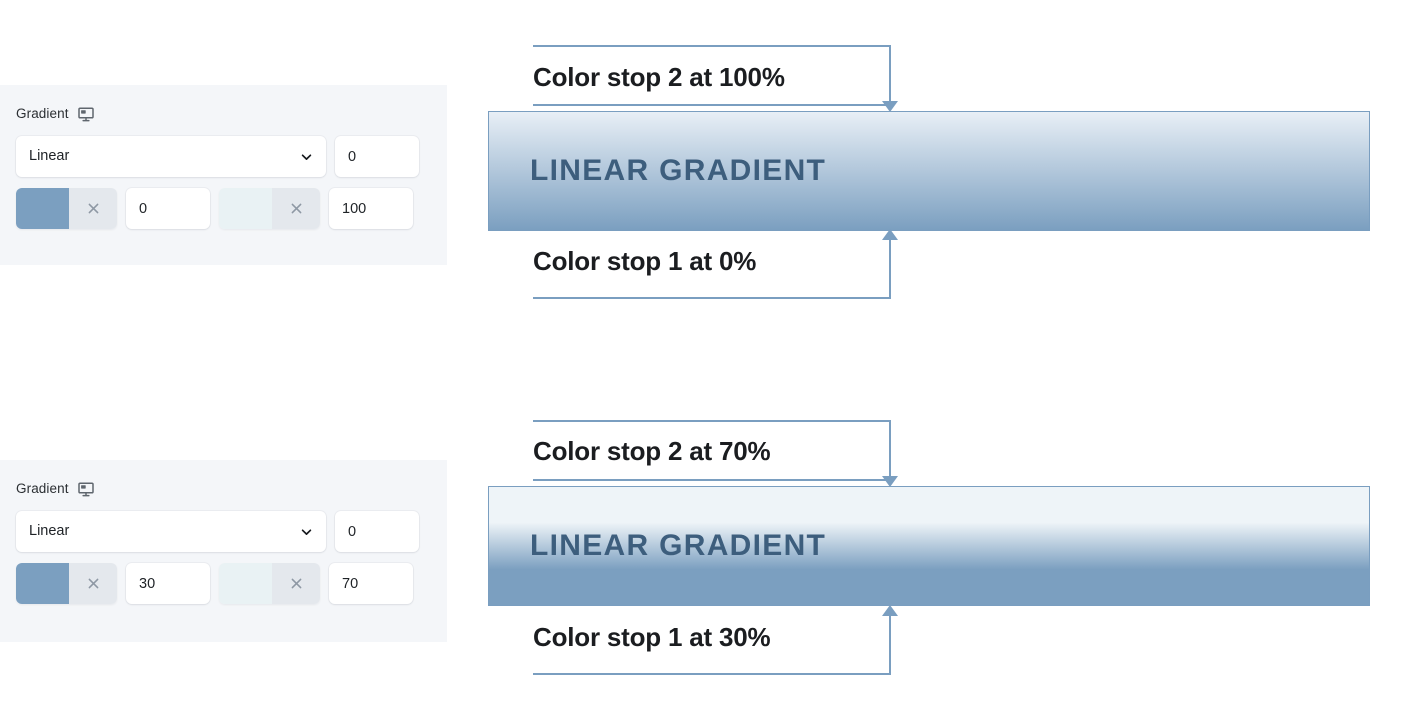  Describe the element at coordinates (929, 171) in the screenshot. I see `gradient-preview-1: LINEAR GRADIENT` at that location.